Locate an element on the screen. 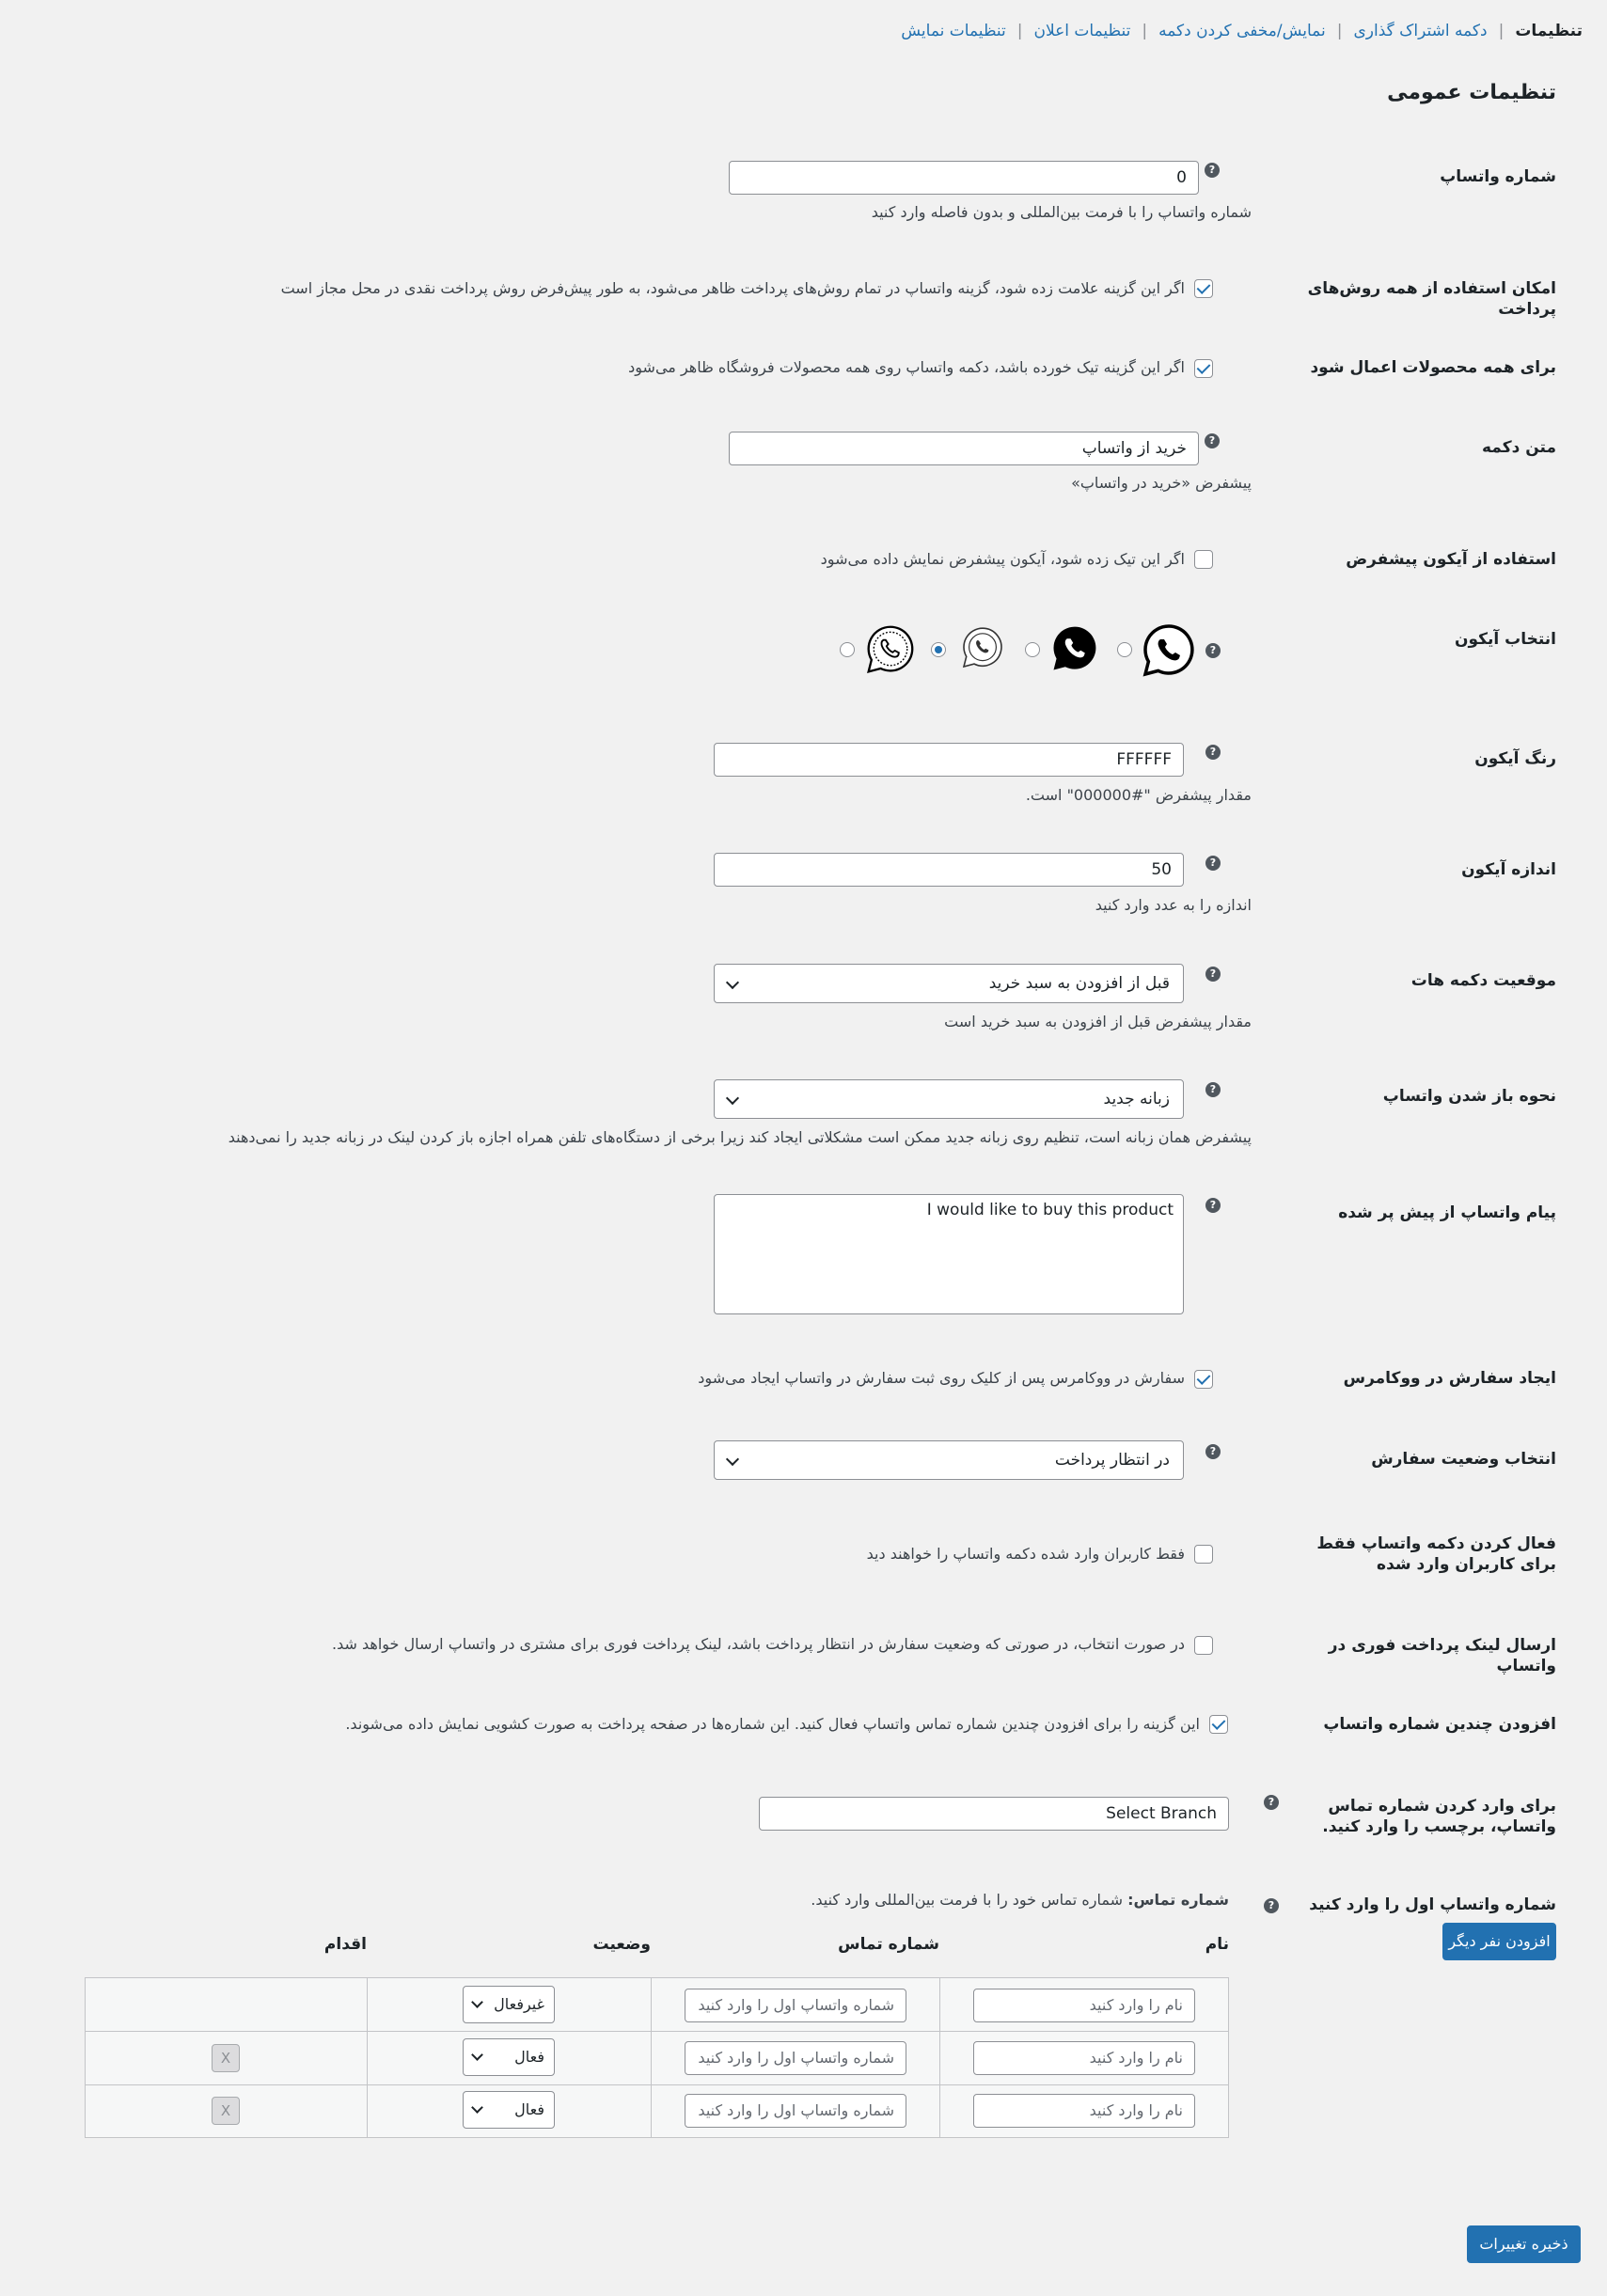 The width and height of the screenshot is (1607, 2296). icon-radio-3-selected is located at coordinates (938, 649).